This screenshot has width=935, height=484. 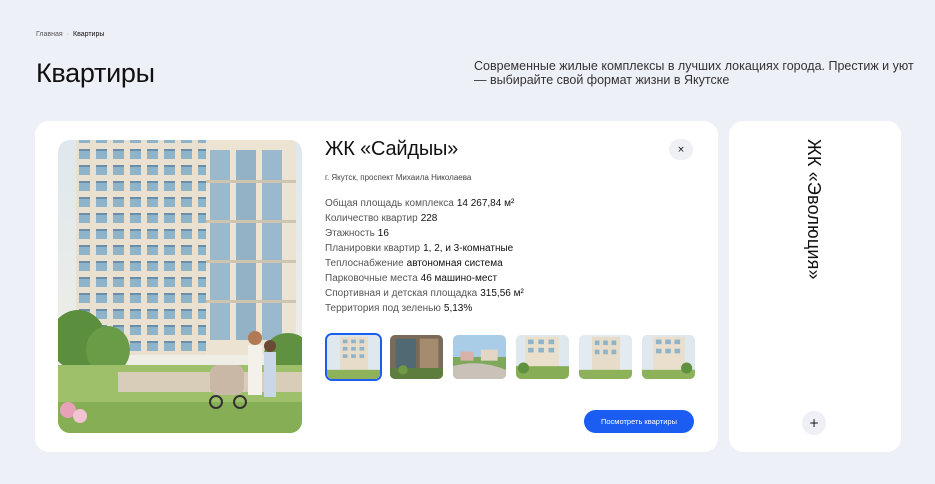 What do you see at coordinates (373, 248) in the screenshot?
I see `spec-label: Планировки квартир` at bounding box center [373, 248].